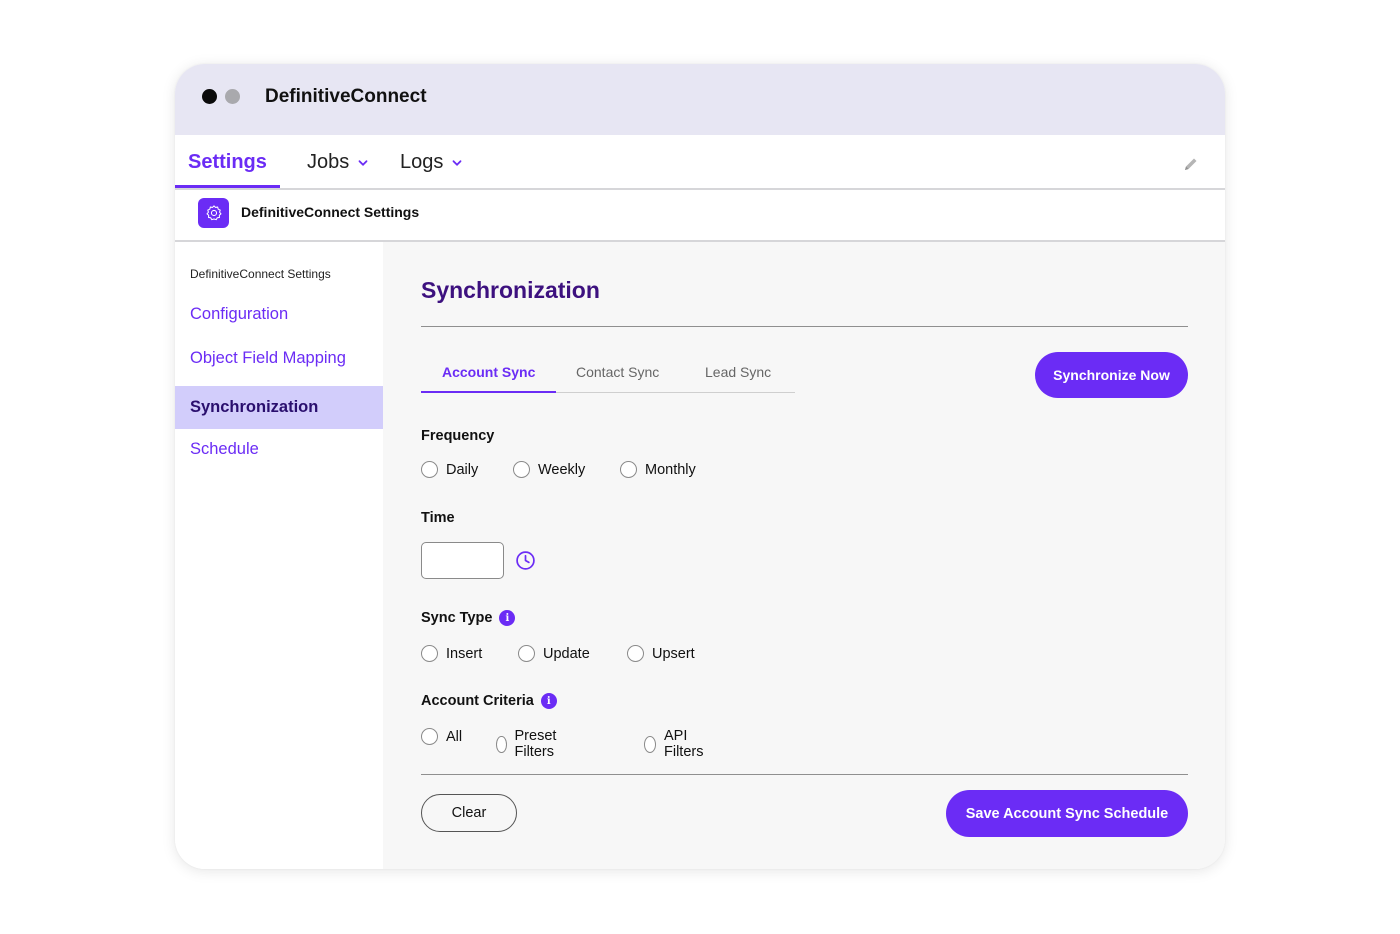 The width and height of the screenshot is (1400, 934). I want to click on pencil-icon, so click(1191, 164).